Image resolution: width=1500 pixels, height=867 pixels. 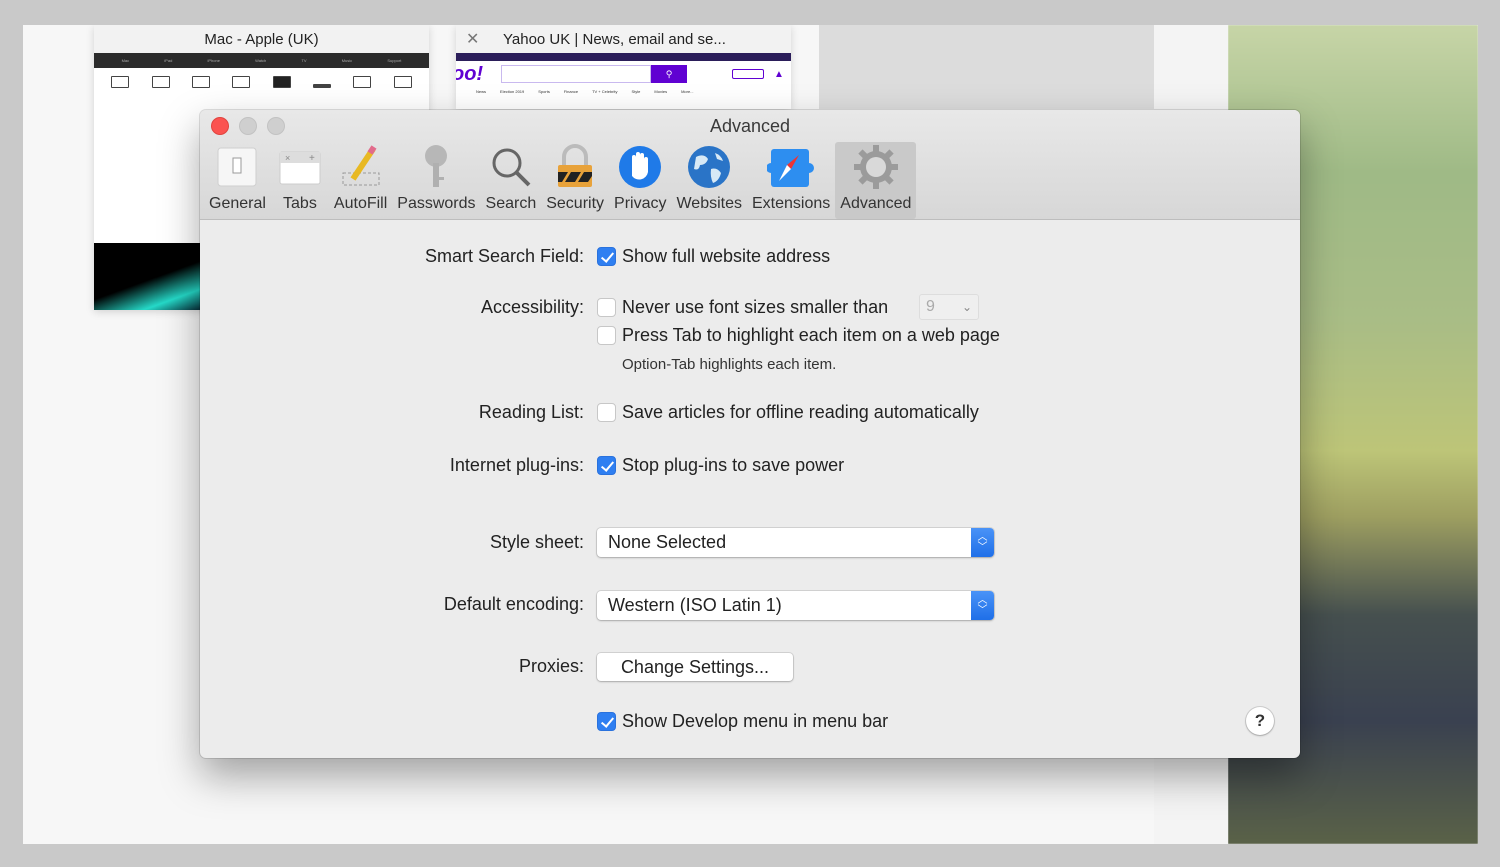 What do you see at coordinates (531, 412) in the screenshot?
I see `reading-list-label: Reading List:` at bounding box center [531, 412].